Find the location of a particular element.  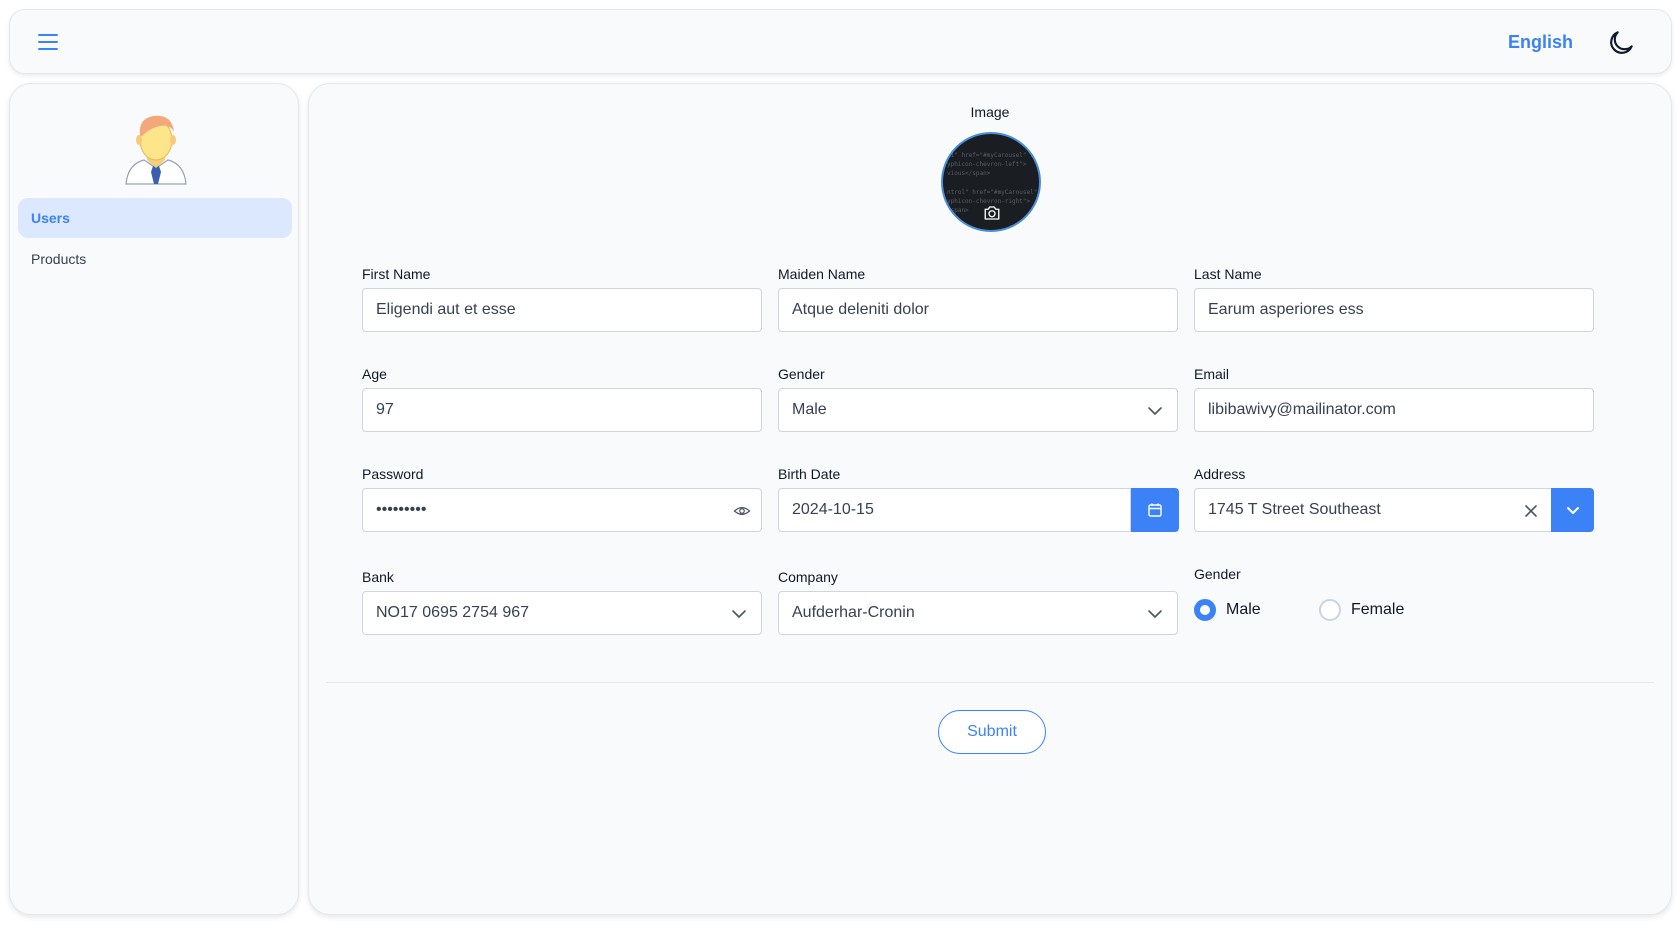

company-select: Aufderhar-Cronin is located at coordinates (978, 613).